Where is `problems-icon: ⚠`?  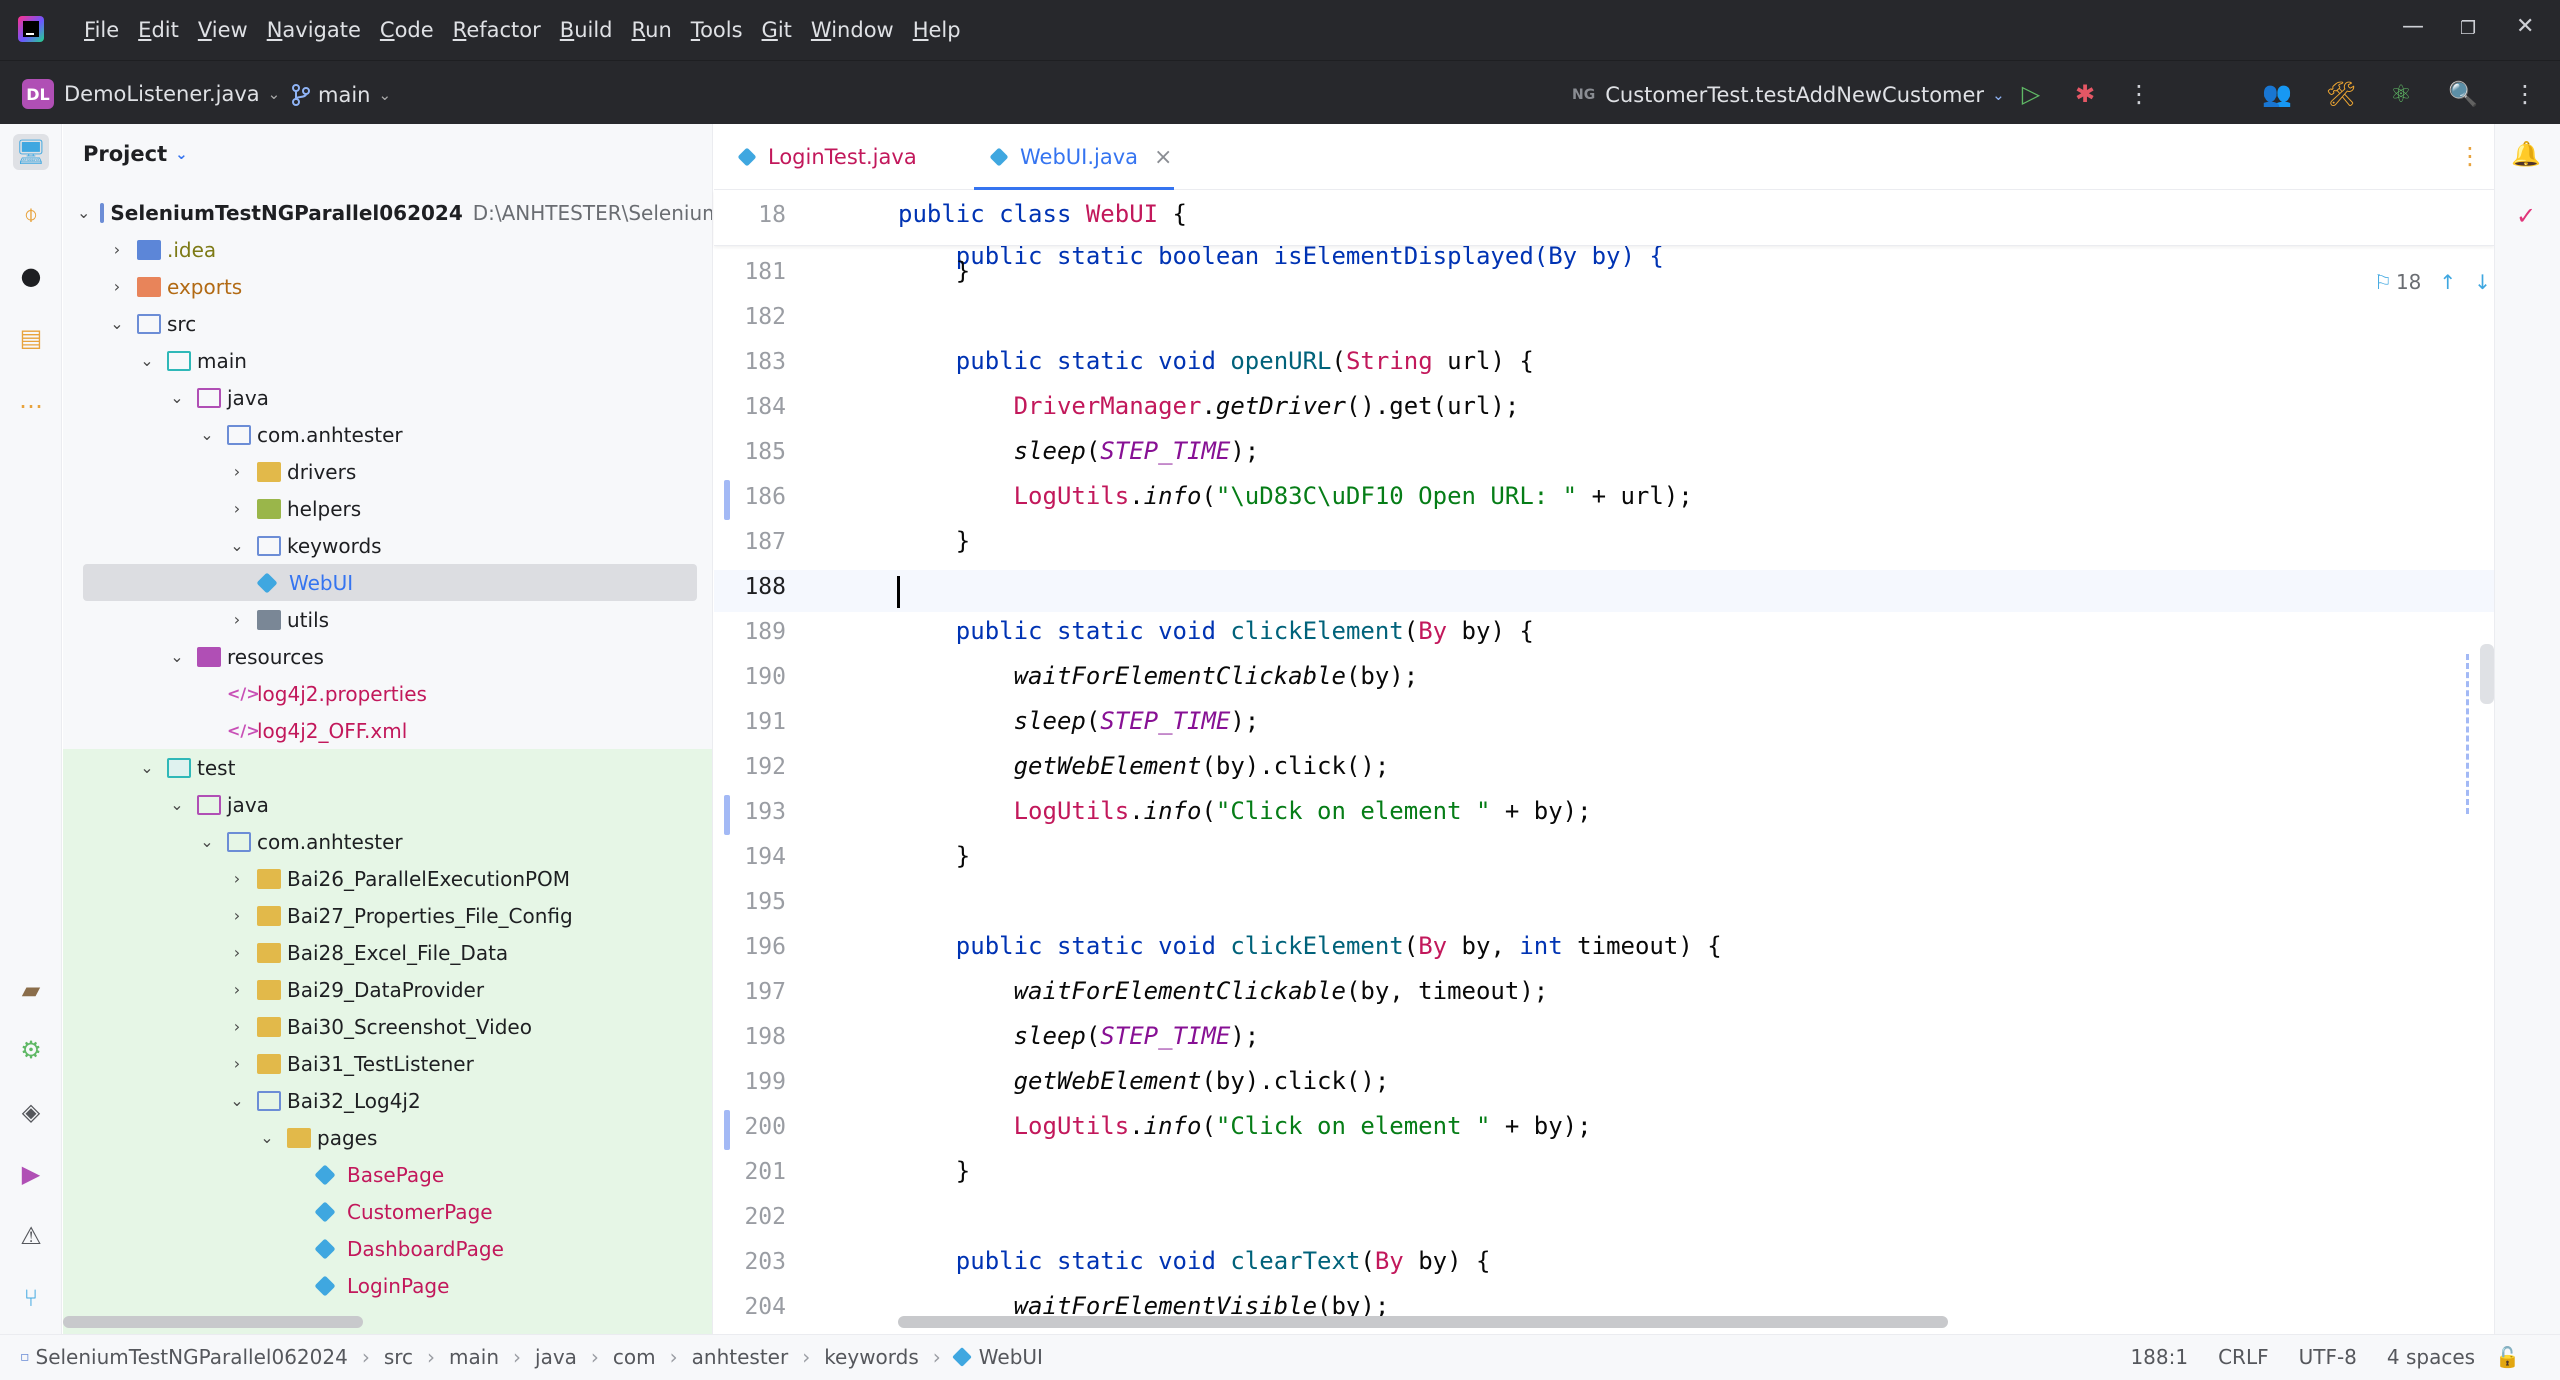
problems-icon: ⚠ is located at coordinates (31, 1236).